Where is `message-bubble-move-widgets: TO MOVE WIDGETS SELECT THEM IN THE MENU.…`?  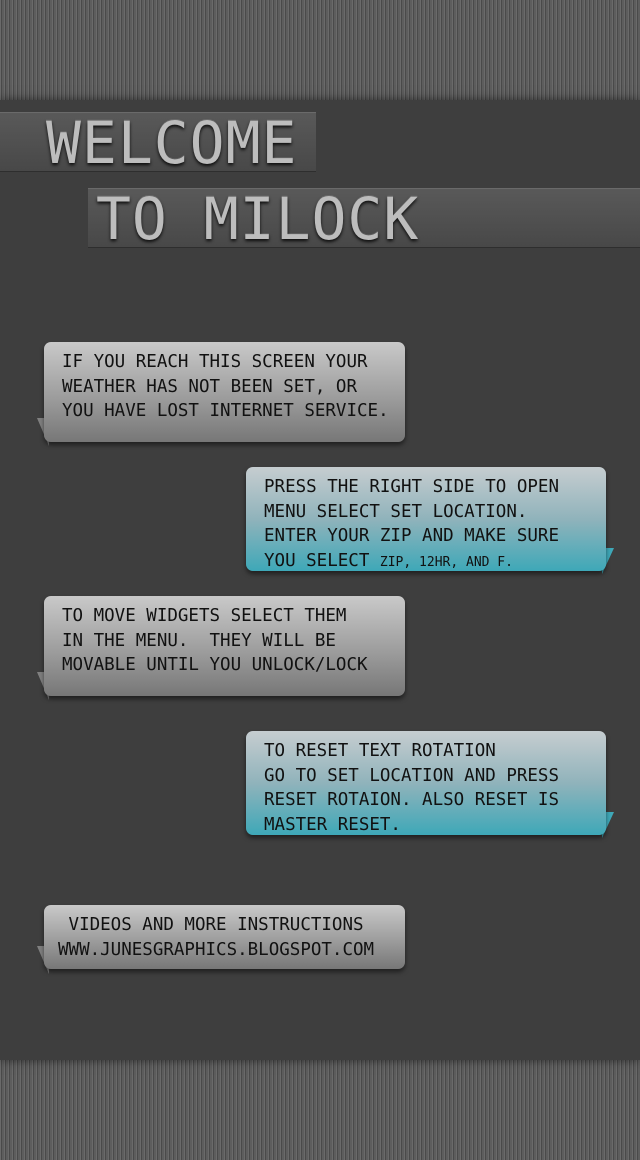 message-bubble-move-widgets: TO MOVE WIDGETS SELECT THEM IN THE MENU.… is located at coordinates (224, 646).